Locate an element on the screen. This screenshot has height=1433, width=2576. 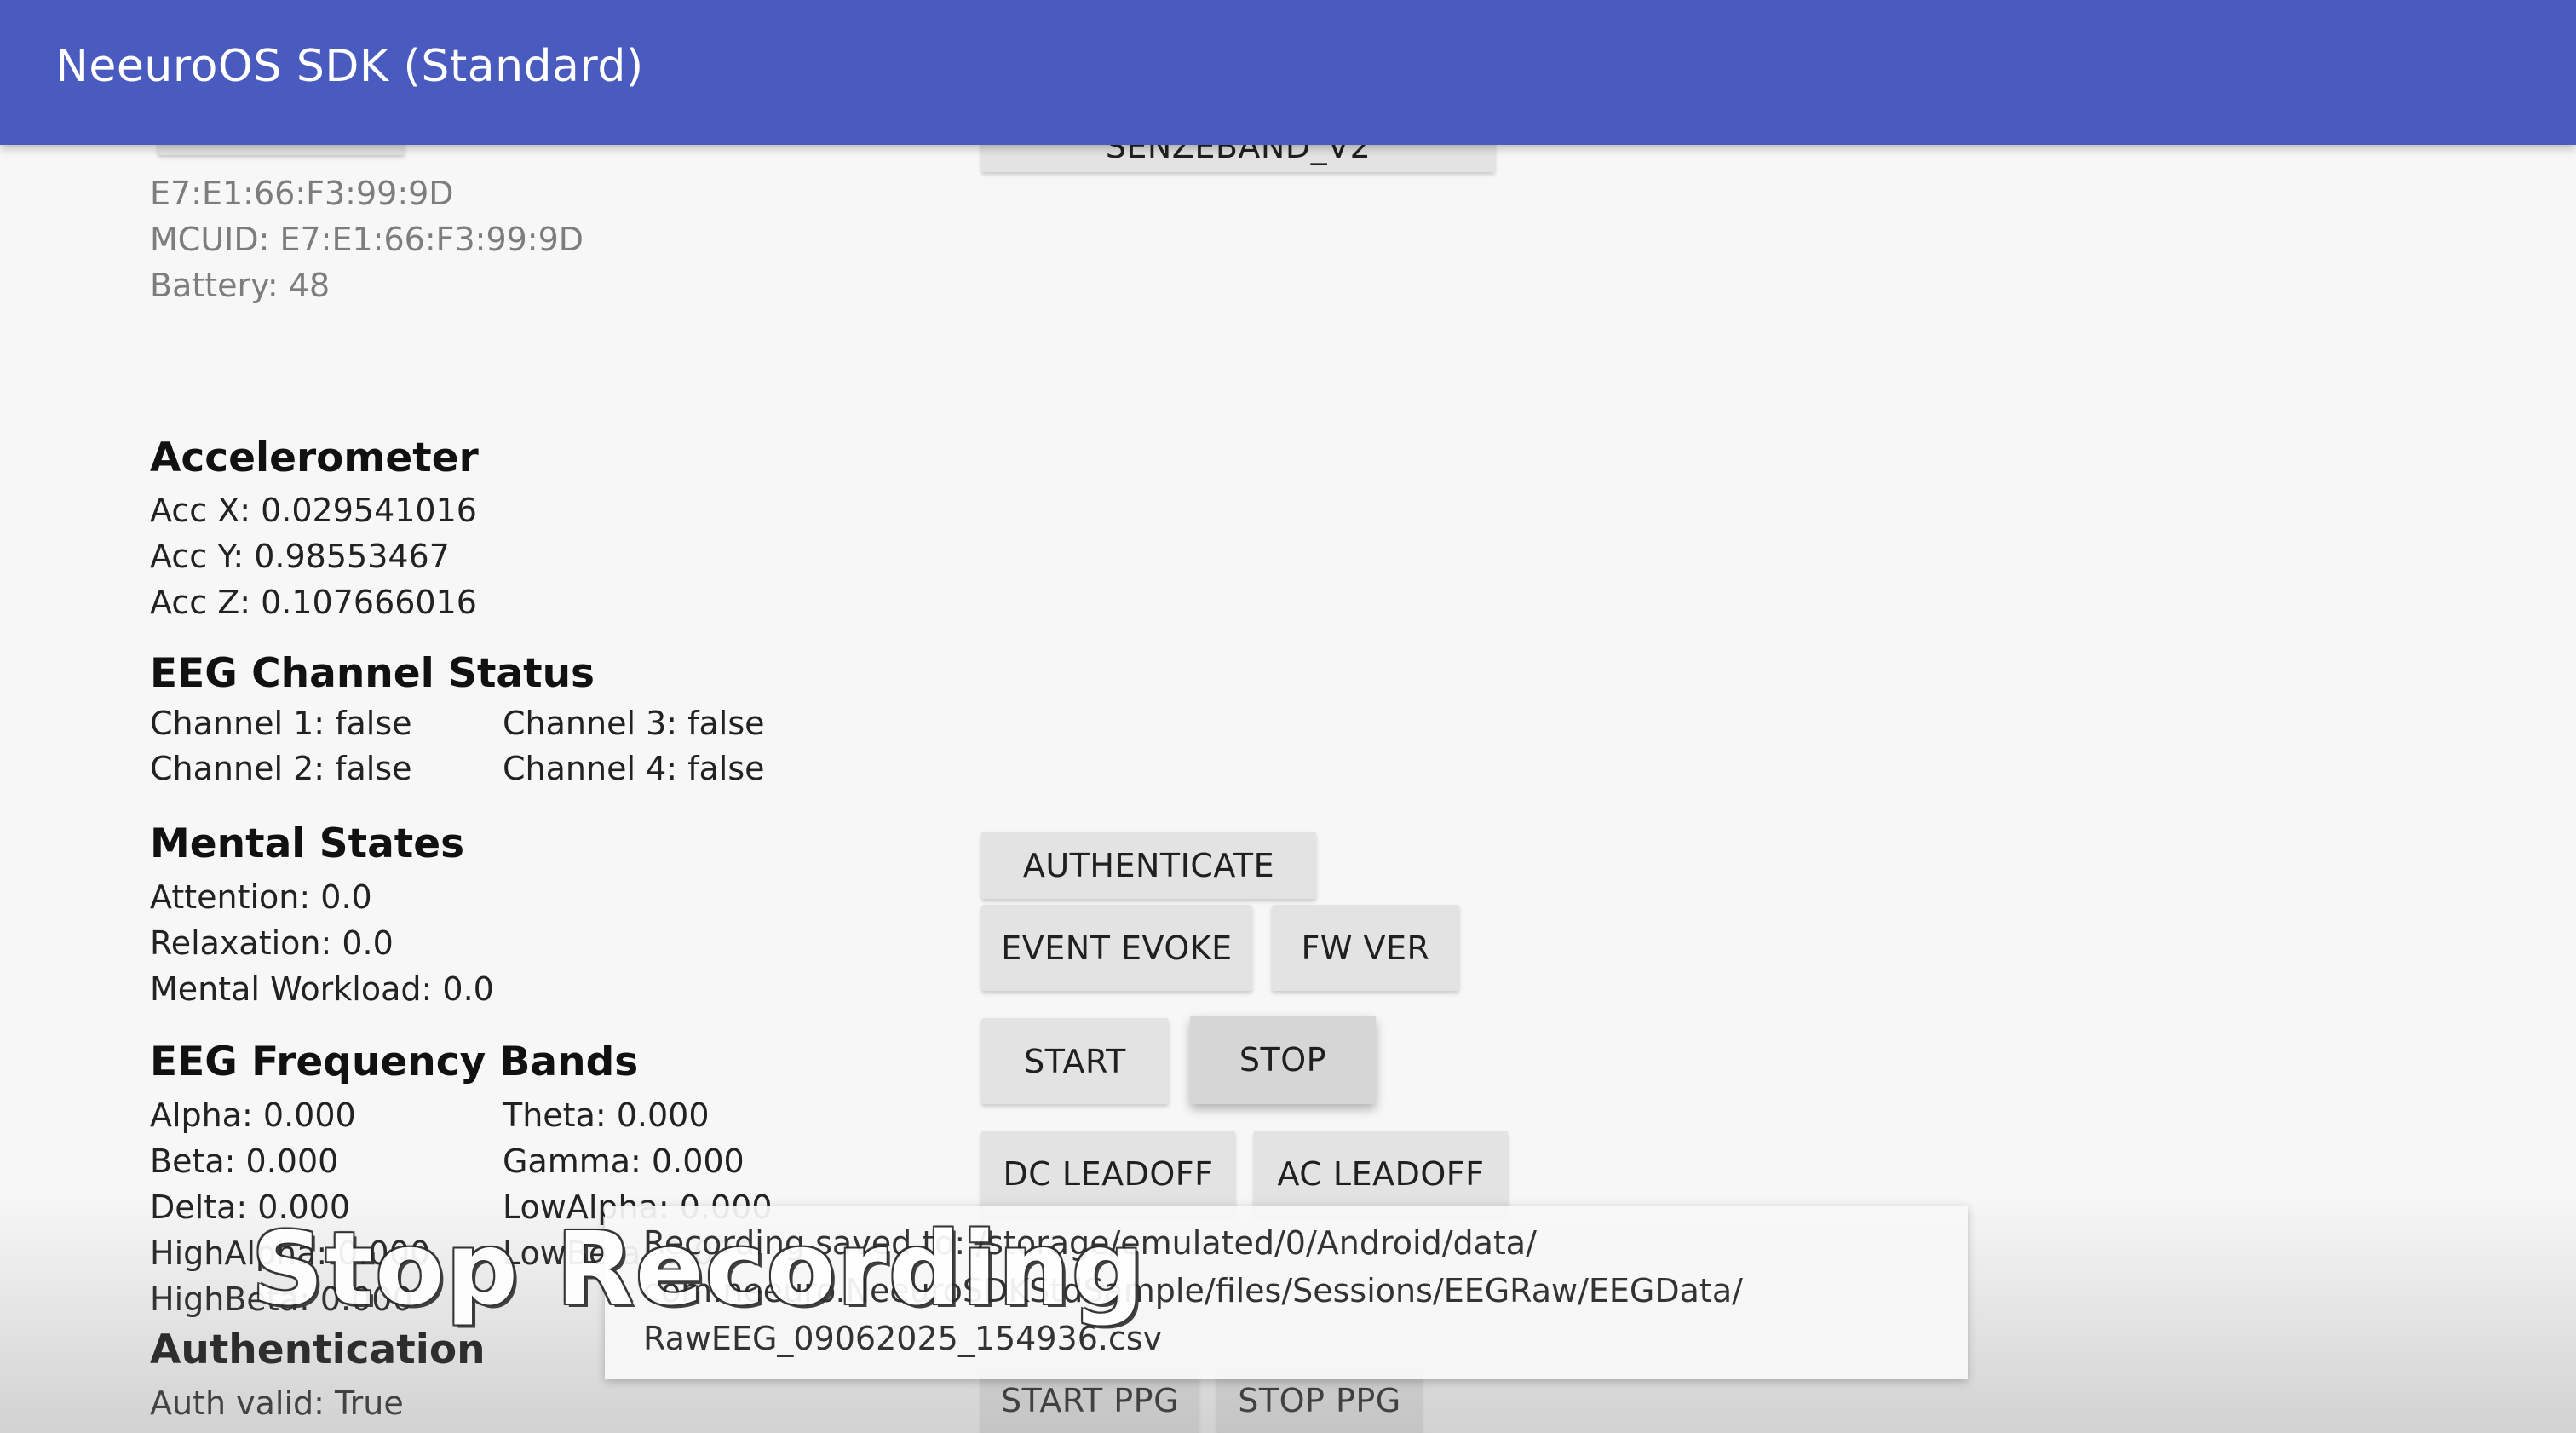
attention-value: Attention: 0.0 is located at coordinates (261, 897).